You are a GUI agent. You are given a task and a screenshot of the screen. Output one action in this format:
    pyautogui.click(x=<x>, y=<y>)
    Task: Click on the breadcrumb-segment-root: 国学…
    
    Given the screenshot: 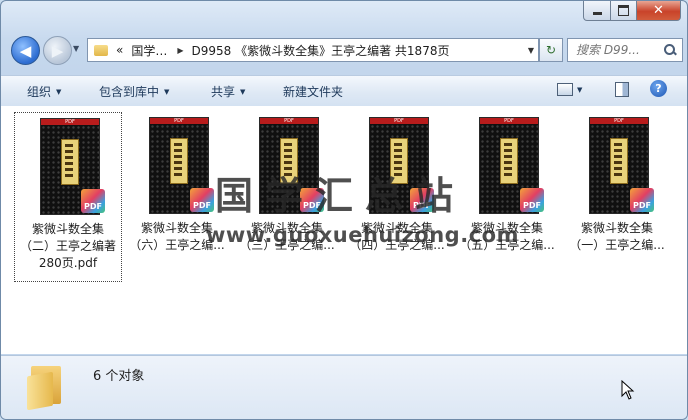 What is the action you would take?
    pyautogui.click(x=149, y=50)
    